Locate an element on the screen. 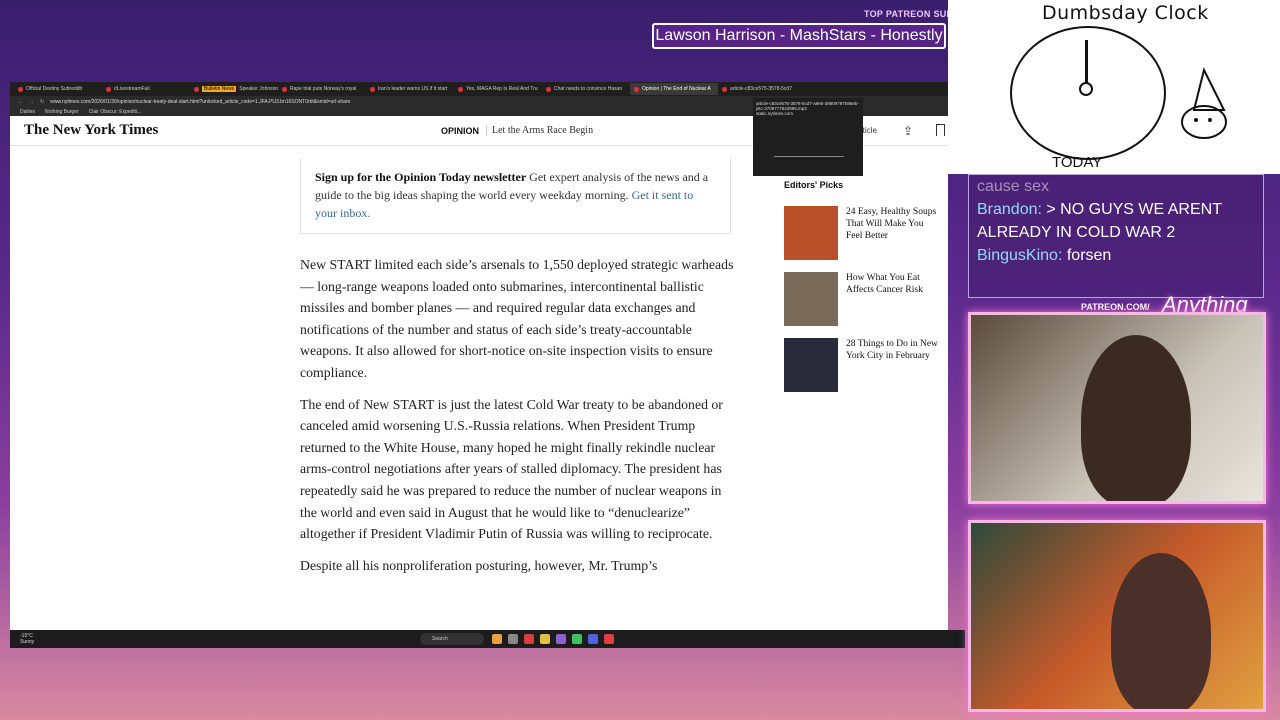 This screenshot has height=720, width=1280. tab-label: Chat needs to convince Hasan is located at coordinates (588, 89).